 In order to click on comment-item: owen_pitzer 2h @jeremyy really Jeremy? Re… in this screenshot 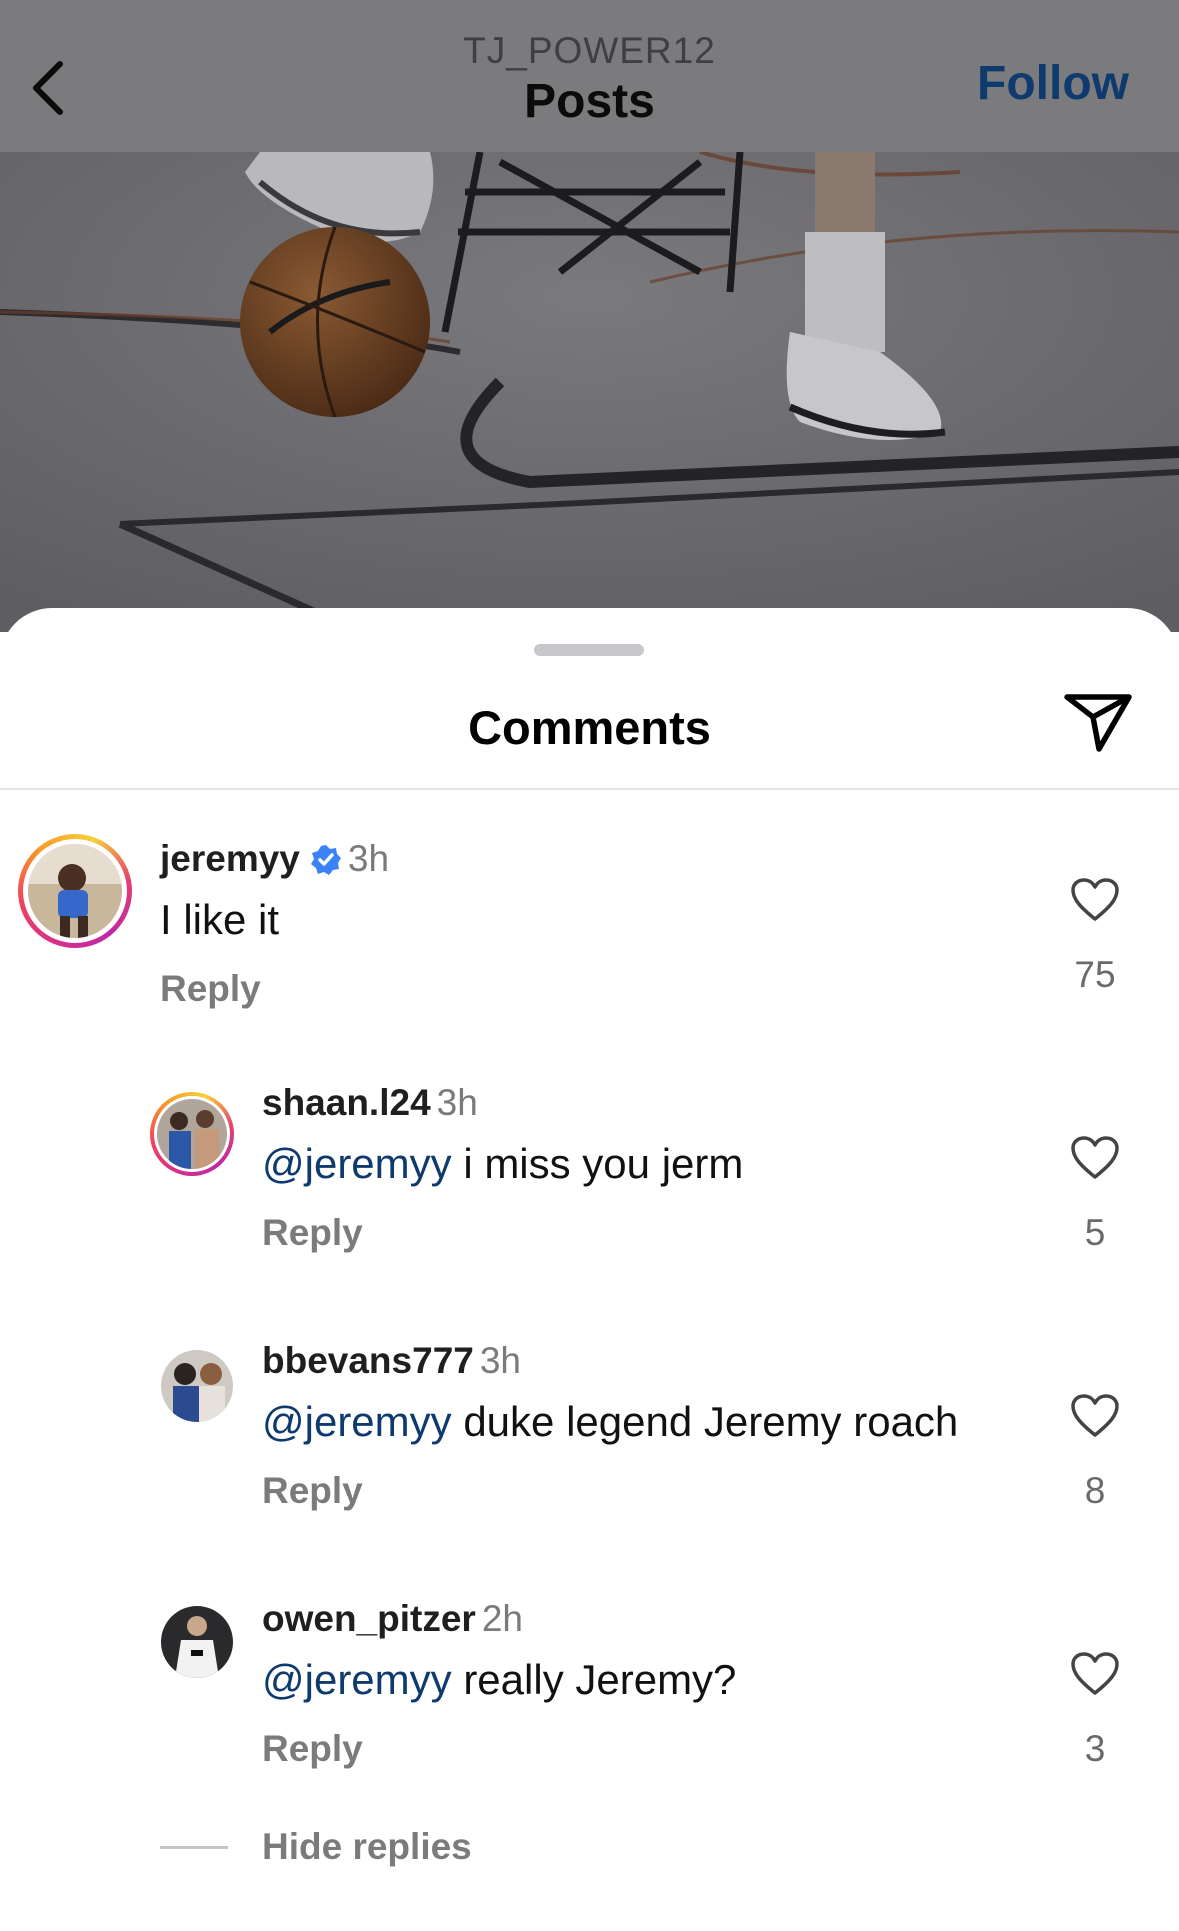, I will do `click(589, 1701)`.